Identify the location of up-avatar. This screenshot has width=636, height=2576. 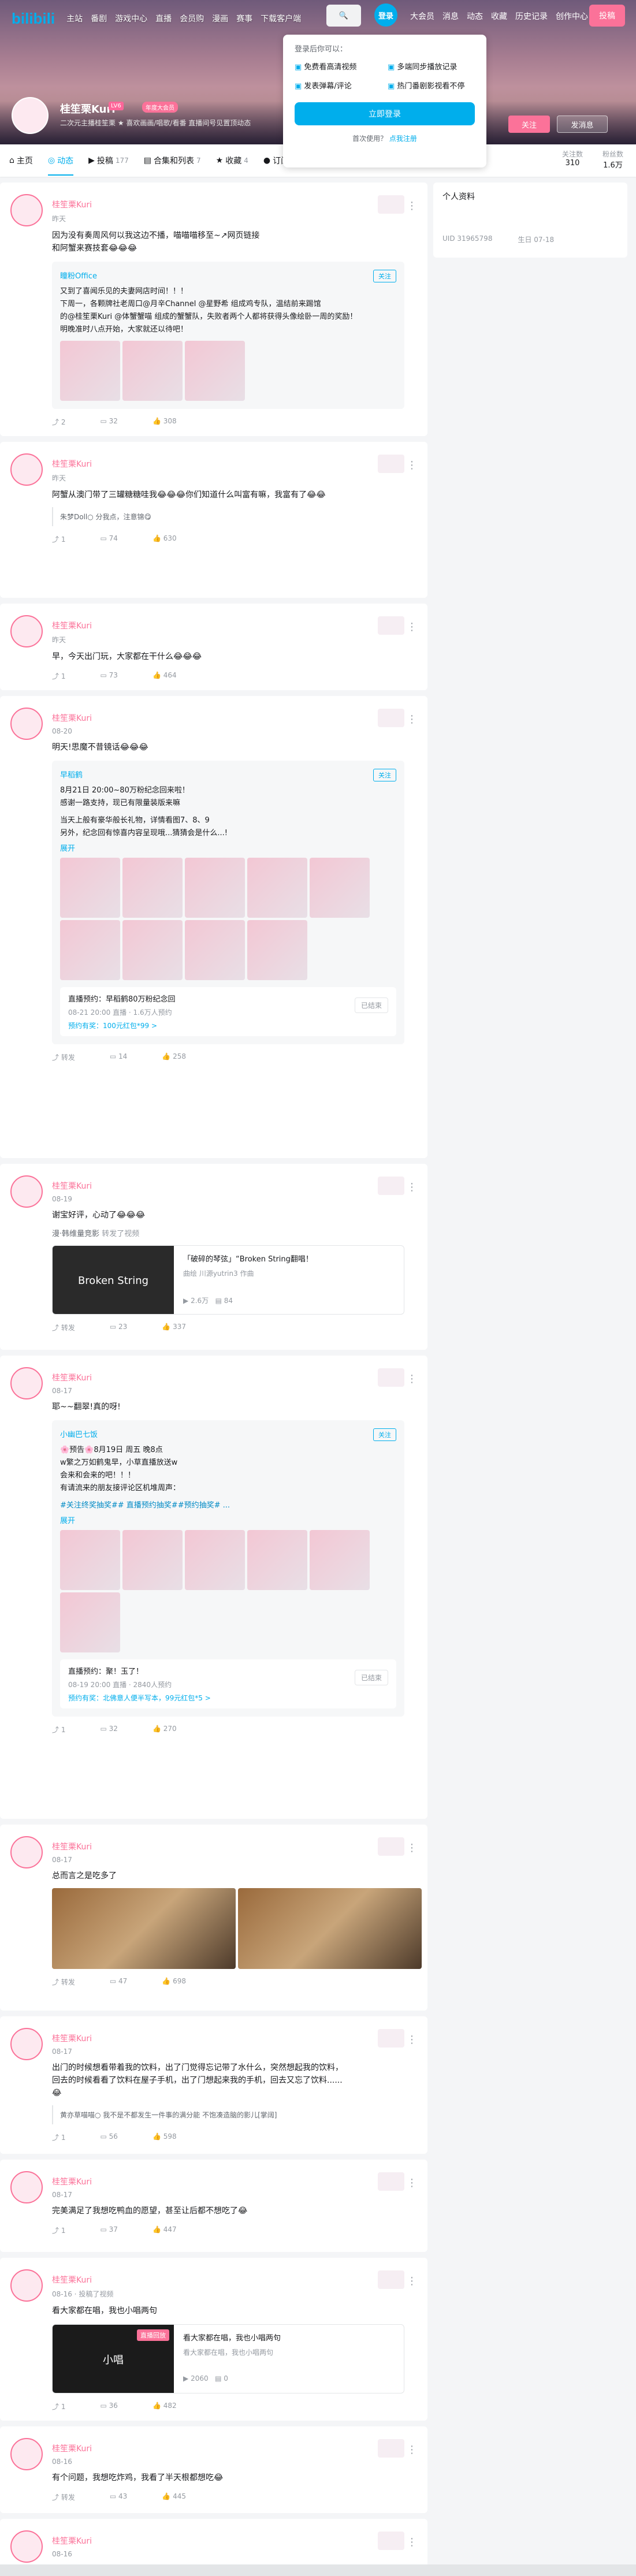
(30, 116).